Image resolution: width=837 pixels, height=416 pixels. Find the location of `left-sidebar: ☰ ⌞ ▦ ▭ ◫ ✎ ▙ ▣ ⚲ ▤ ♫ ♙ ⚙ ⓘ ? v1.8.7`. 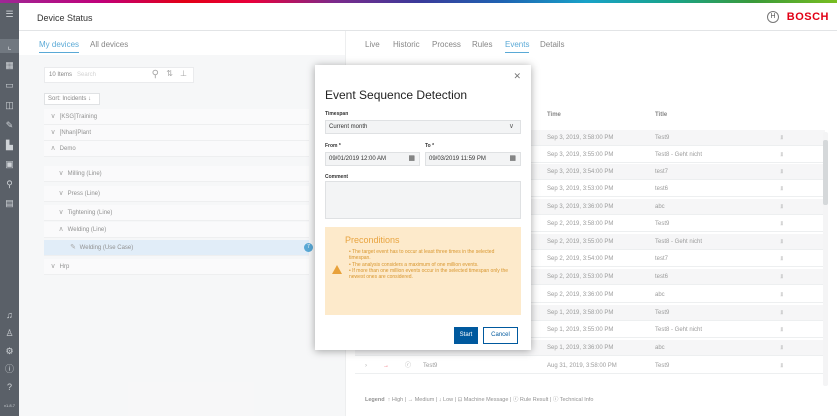

left-sidebar: ☰ ⌞ ▦ ▭ ◫ ✎ ▙ ▣ ⚲ ▤ ♫ ♙ ⚙ ⓘ ? v1.8.7 is located at coordinates (9, 209).